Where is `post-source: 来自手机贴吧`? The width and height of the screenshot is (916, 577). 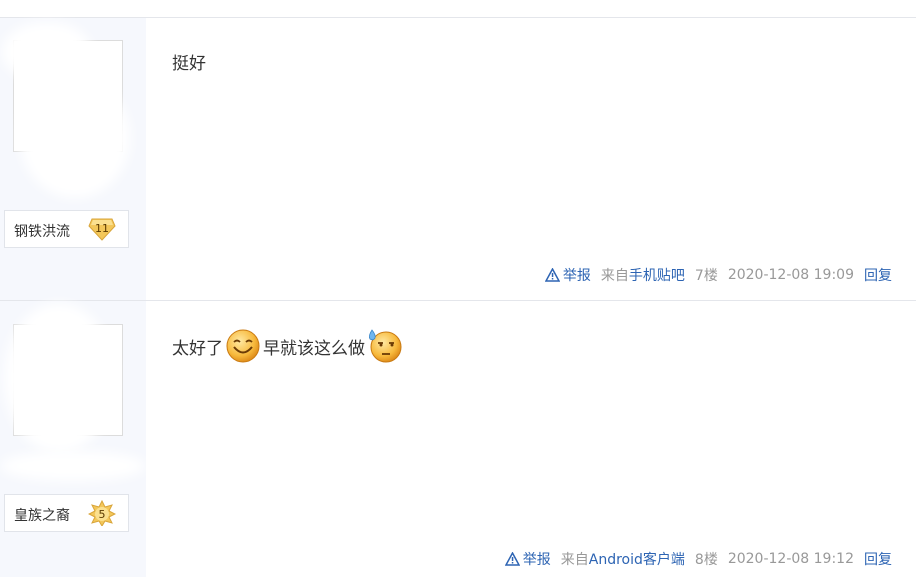
post-source: 来自手机贴吧 is located at coordinates (643, 275).